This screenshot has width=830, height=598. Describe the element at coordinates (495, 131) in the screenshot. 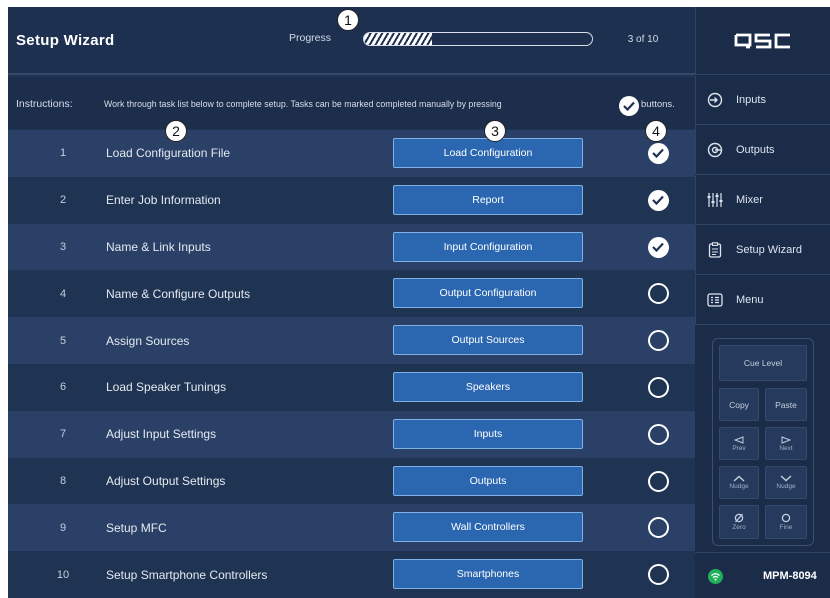

I see `callout-3: 3` at that location.